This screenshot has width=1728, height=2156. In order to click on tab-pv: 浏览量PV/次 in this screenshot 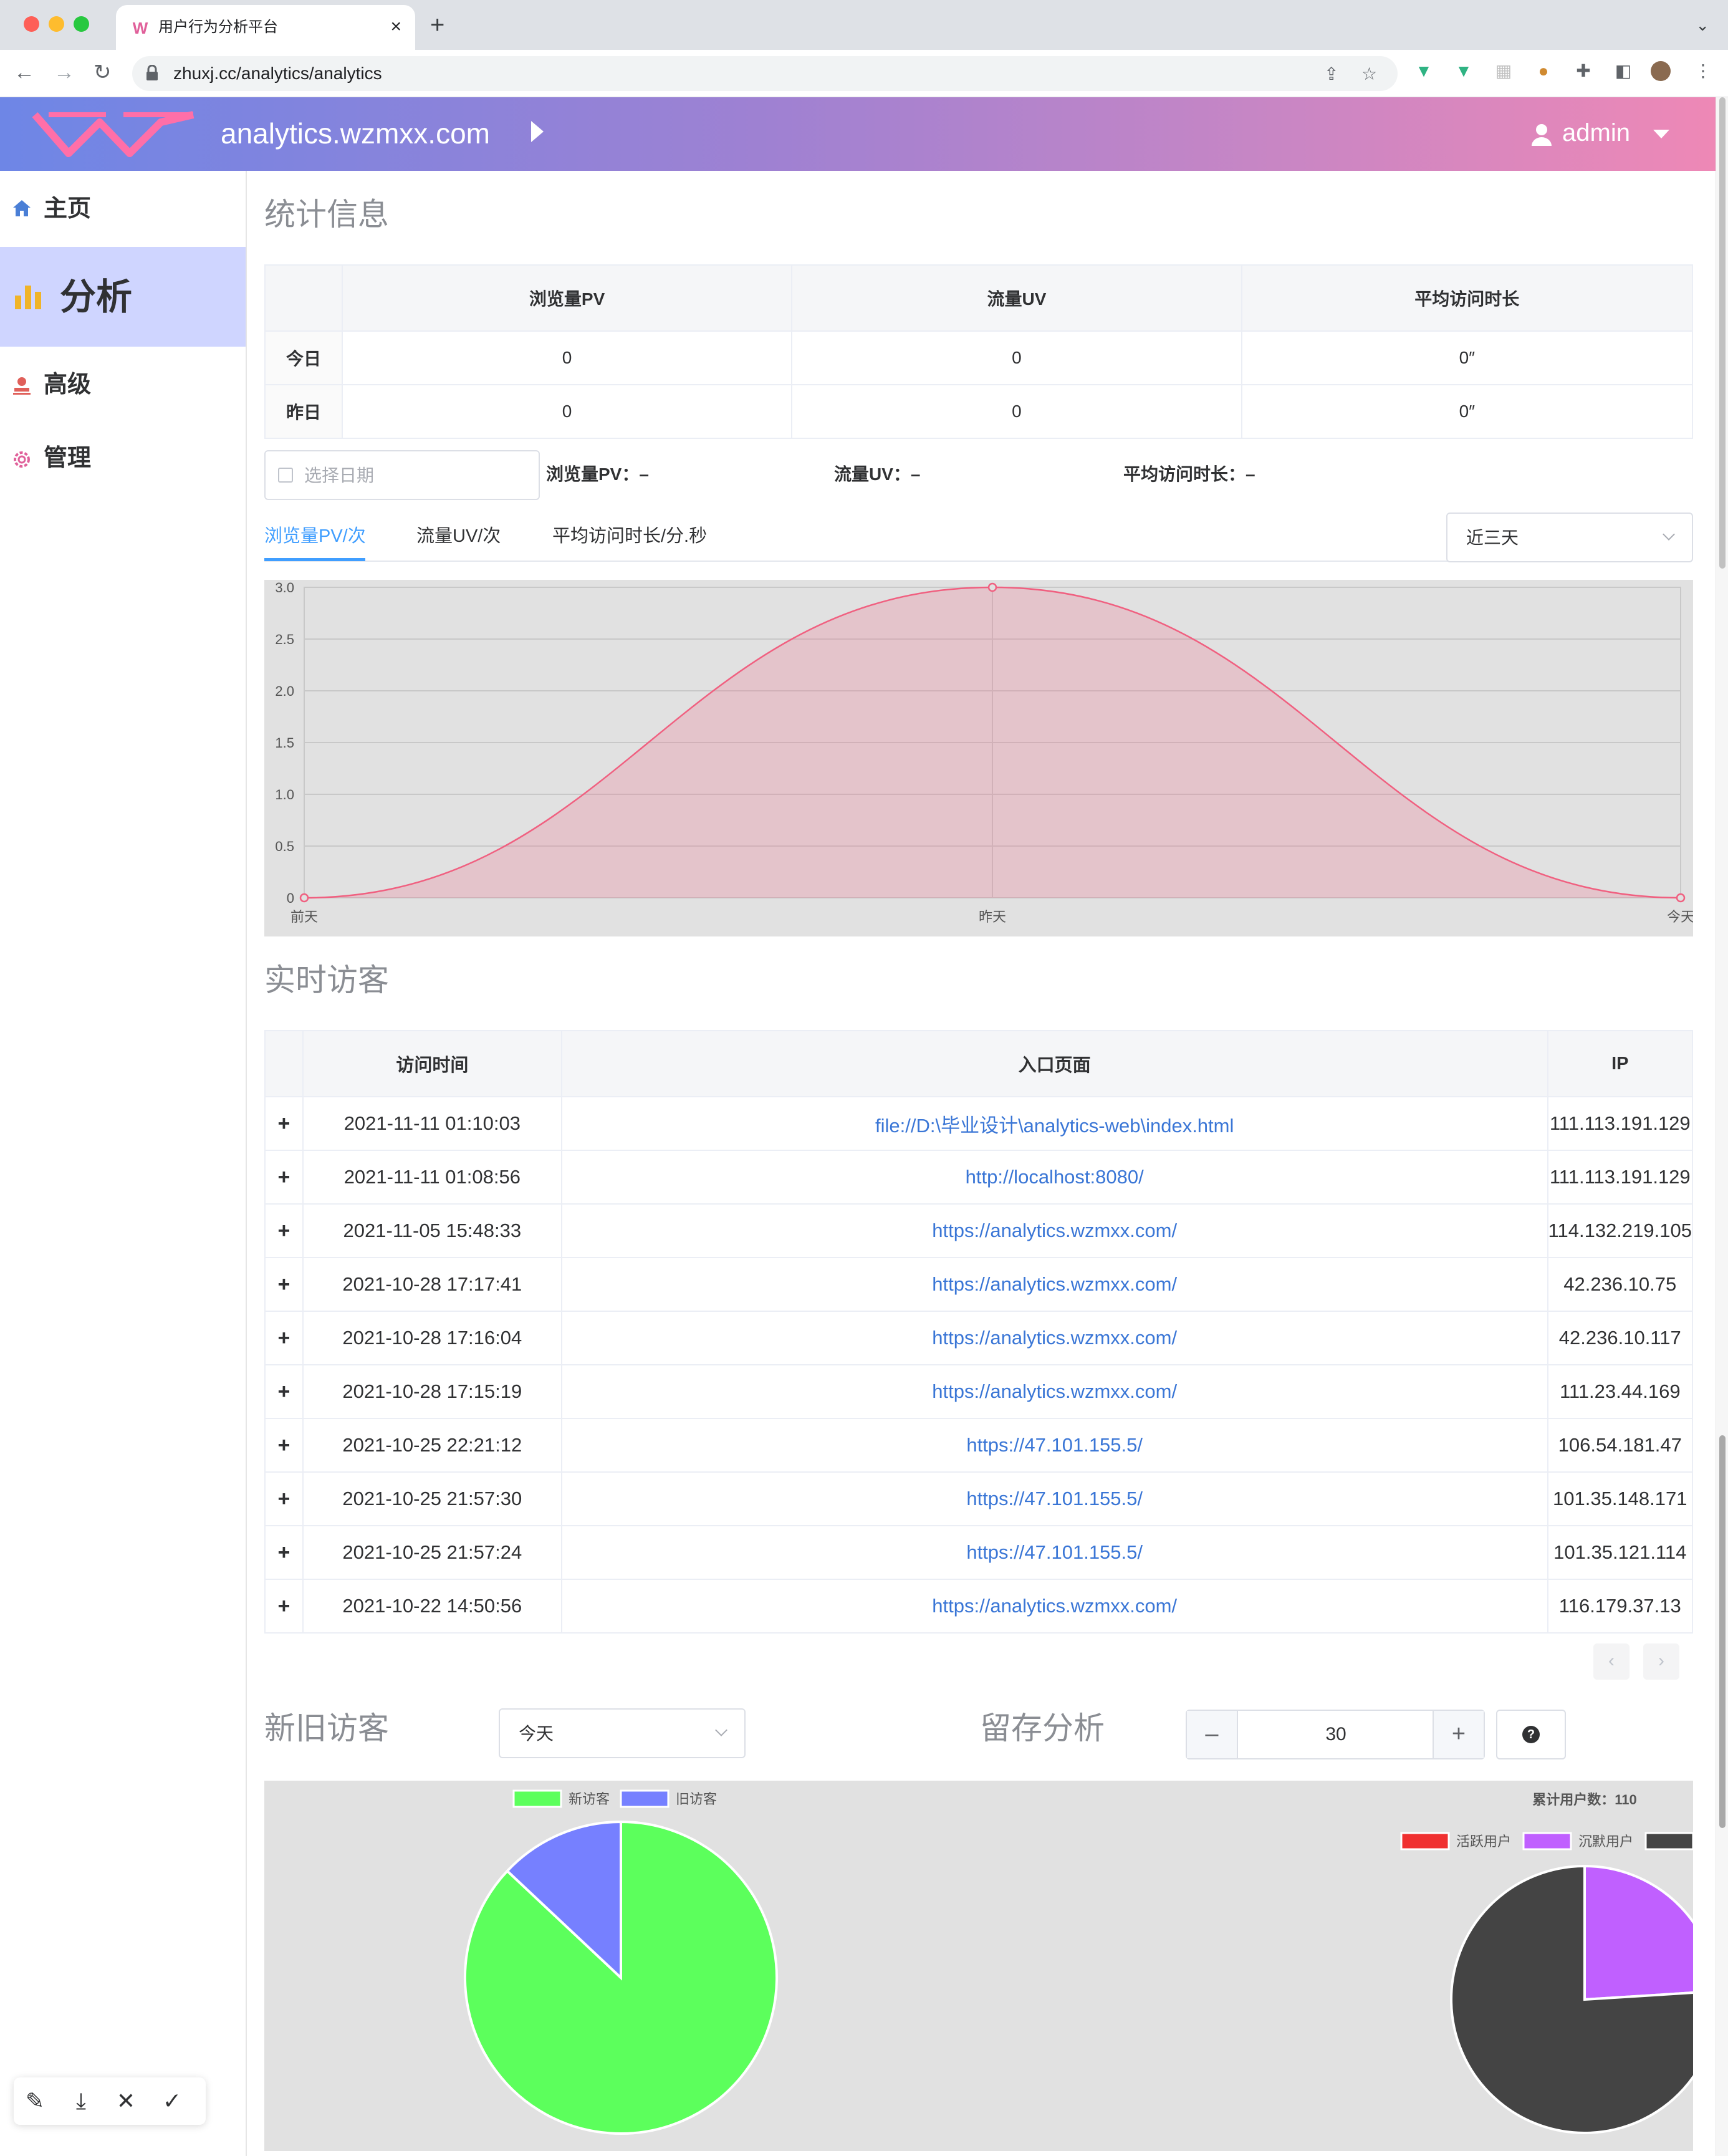, I will do `click(315, 536)`.